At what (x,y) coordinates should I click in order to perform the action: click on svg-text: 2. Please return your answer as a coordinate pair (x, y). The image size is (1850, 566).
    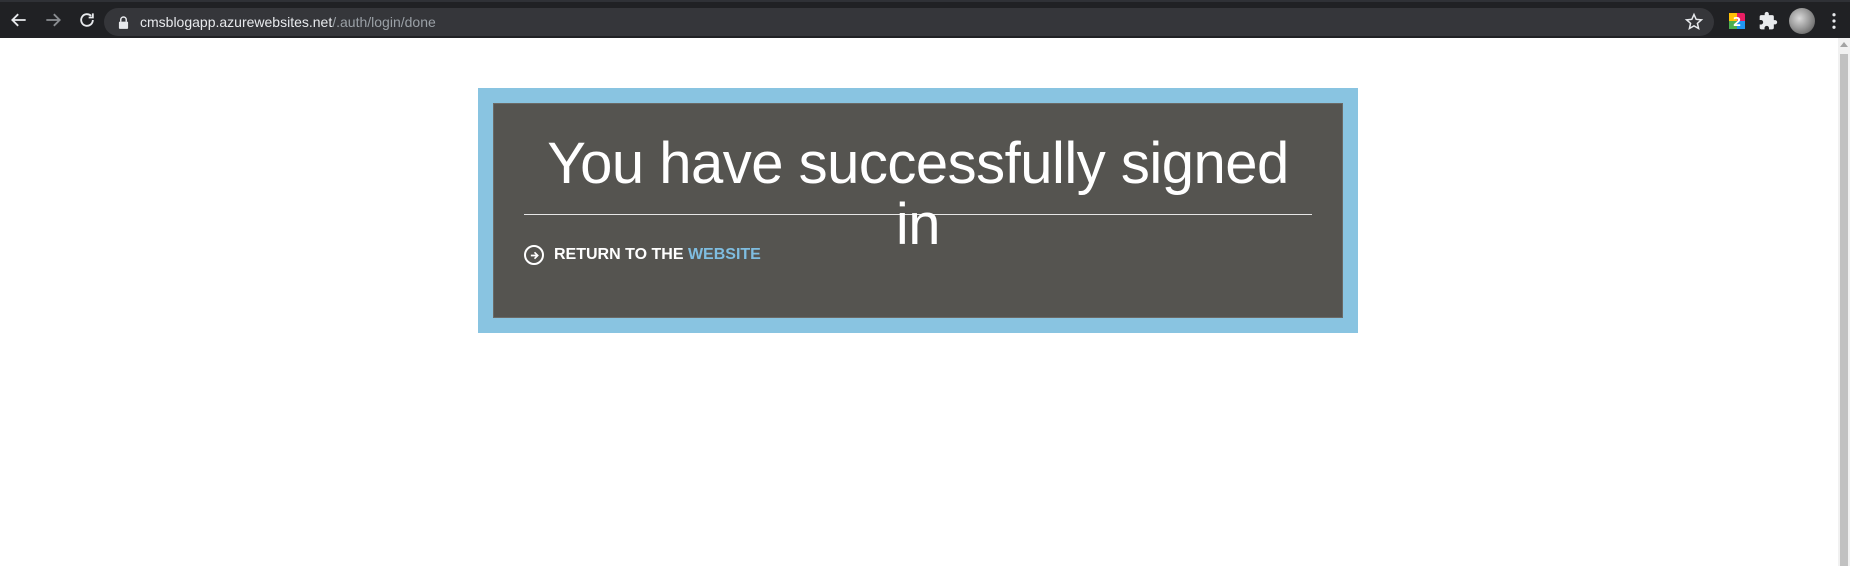
    Looking at the image, I should click on (1737, 22).